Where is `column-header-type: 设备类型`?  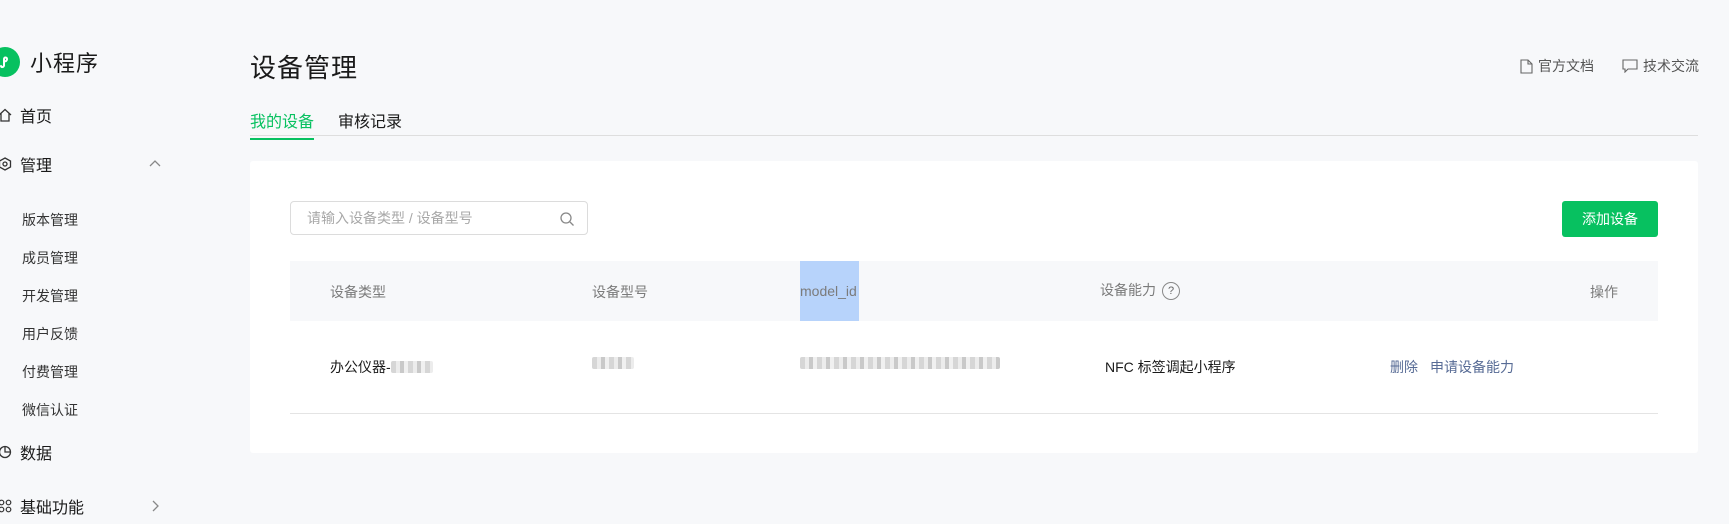 column-header-type: 设备类型 is located at coordinates (358, 292).